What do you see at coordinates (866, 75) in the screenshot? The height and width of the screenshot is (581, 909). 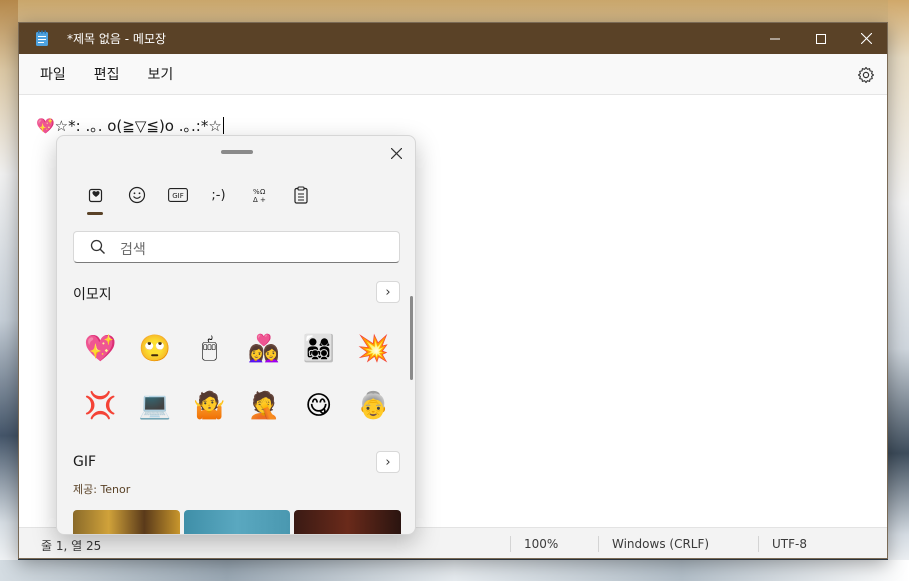 I see `gear-icon` at bounding box center [866, 75].